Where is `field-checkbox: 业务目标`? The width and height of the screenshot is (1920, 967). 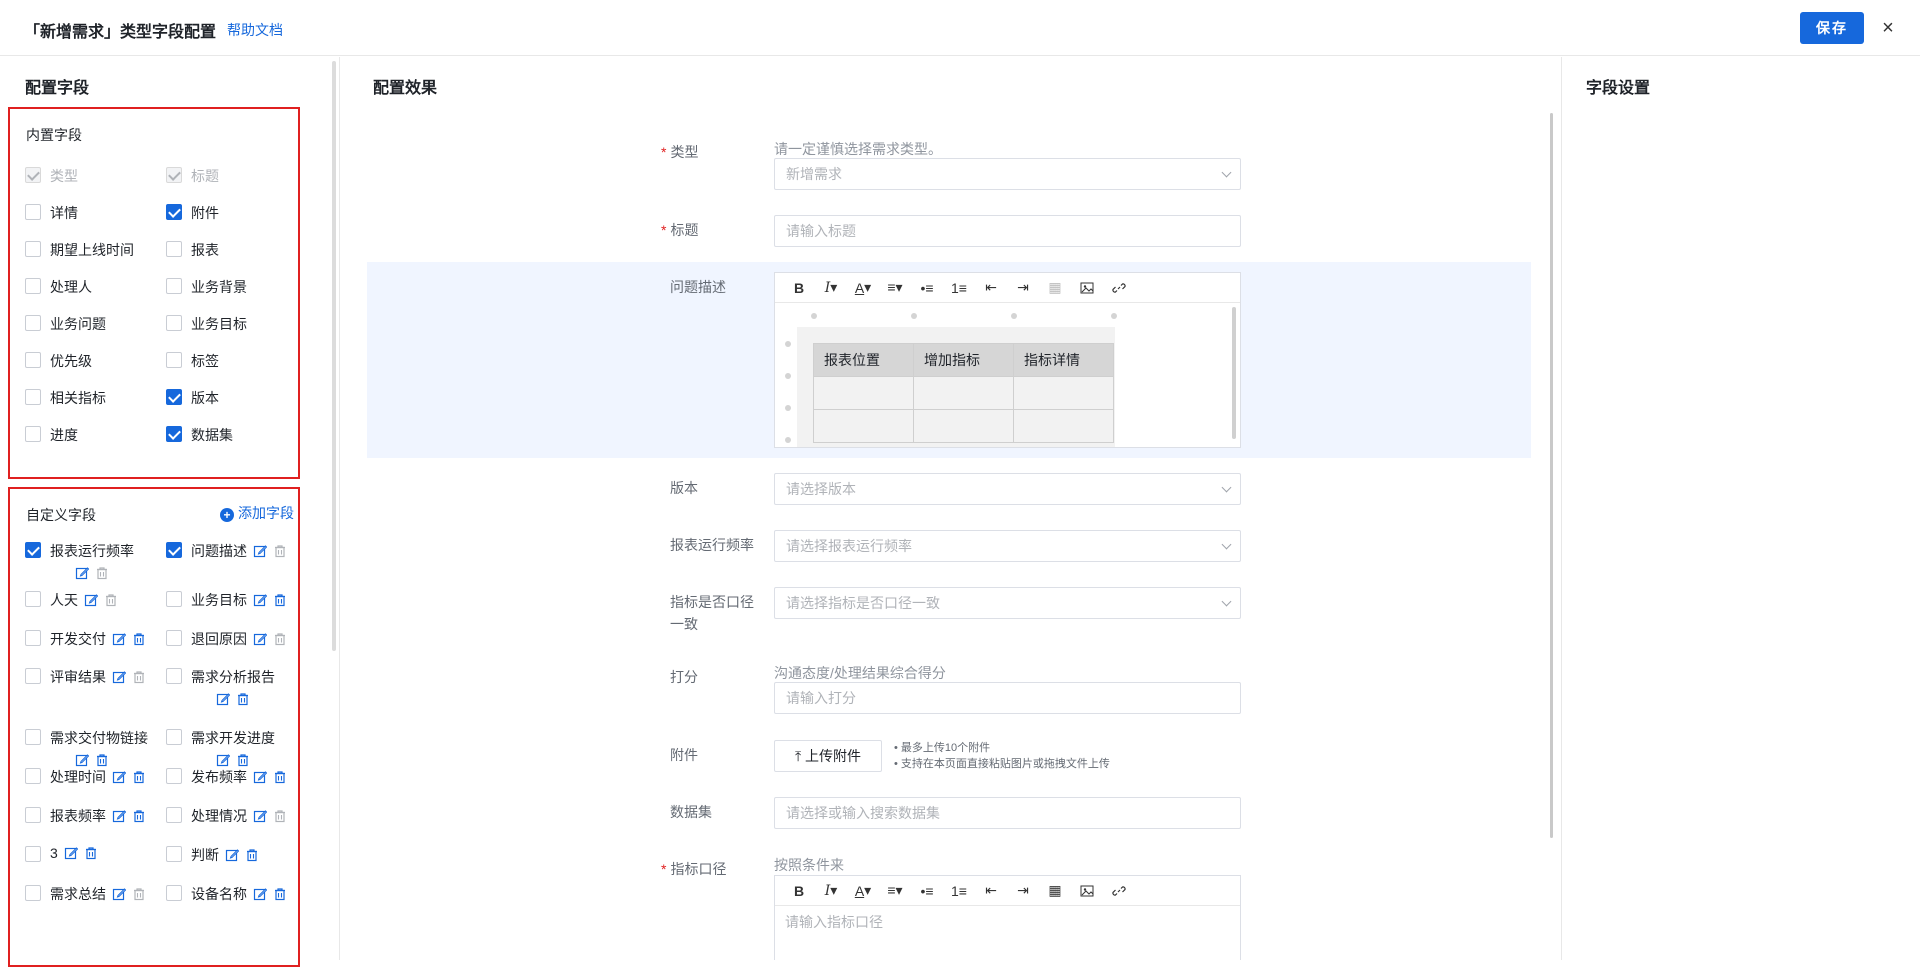 field-checkbox: 业务目标 is located at coordinates (206, 324).